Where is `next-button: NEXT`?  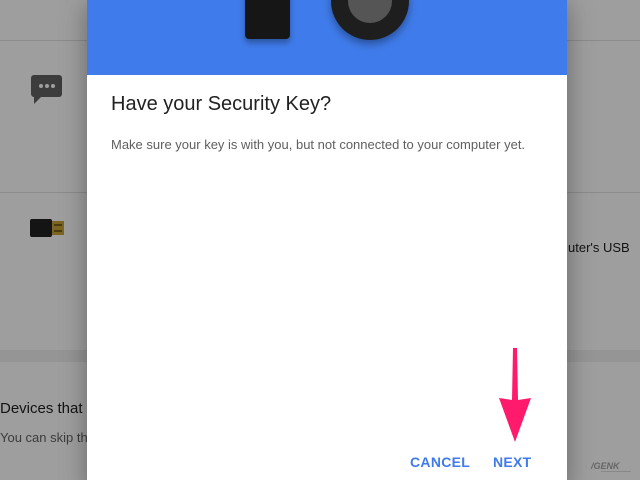 next-button: NEXT is located at coordinates (512, 462).